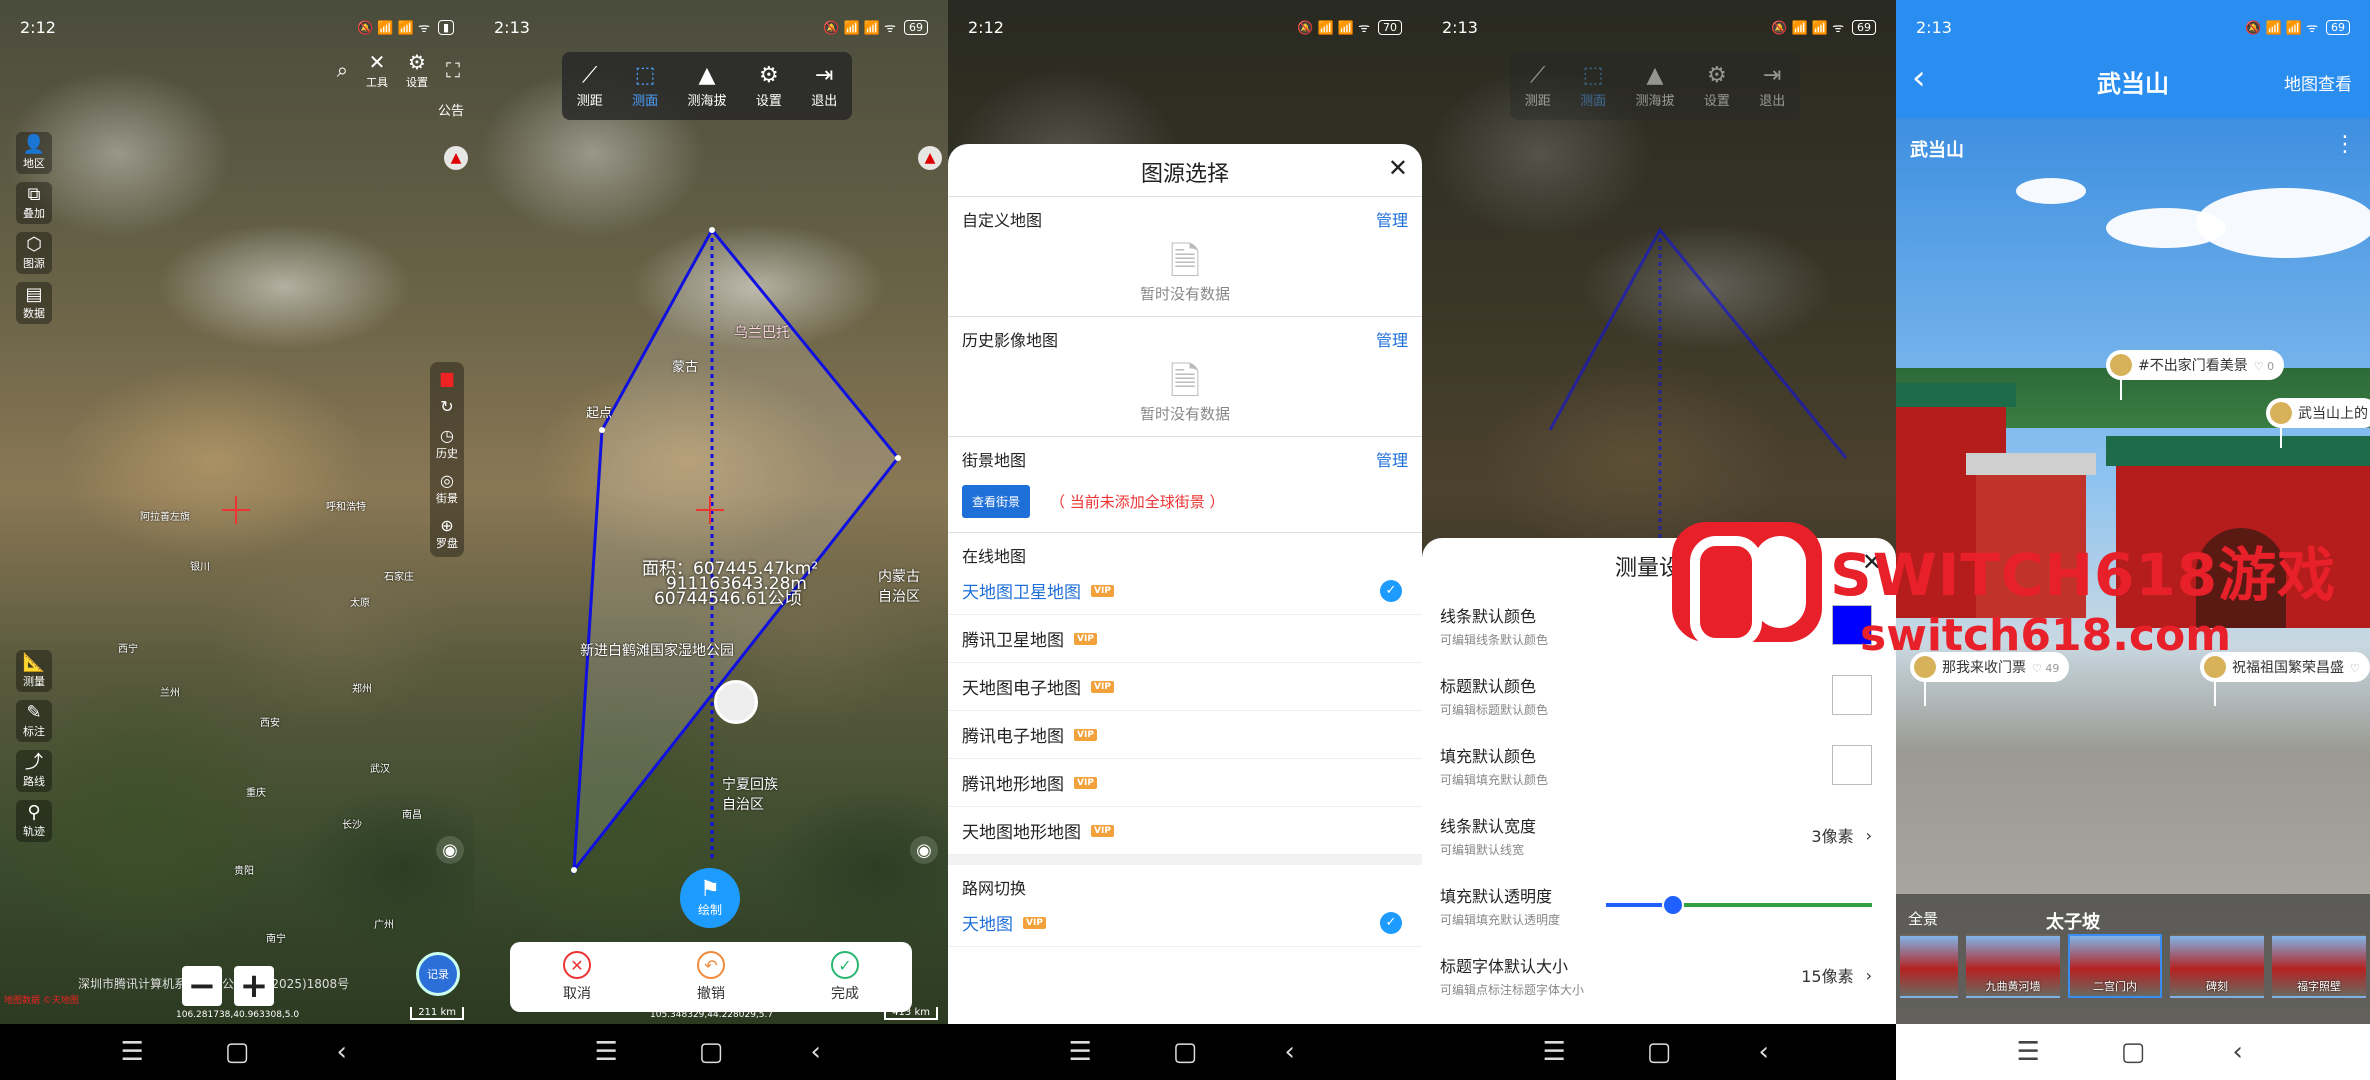 The image size is (2370, 1080). I want to click on list-item: 天地图卫星地图 VIP ✓, so click(1185, 591).